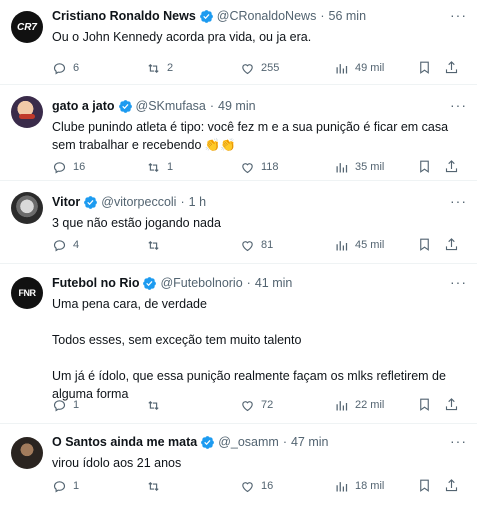 The image size is (477, 508). What do you see at coordinates (237, 106) in the screenshot?
I see `timestamp: 49 min` at bounding box center [237, 106].